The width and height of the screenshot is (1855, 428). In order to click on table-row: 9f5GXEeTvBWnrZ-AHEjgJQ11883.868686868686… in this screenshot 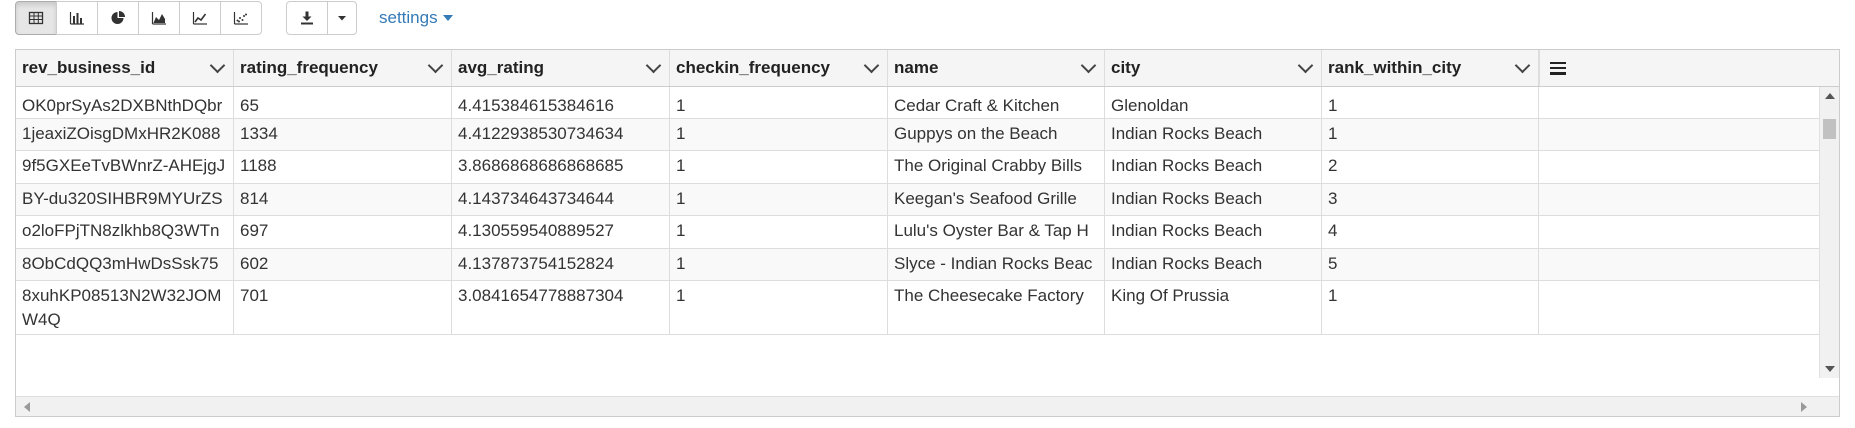, I will do `click(917, 167)`.